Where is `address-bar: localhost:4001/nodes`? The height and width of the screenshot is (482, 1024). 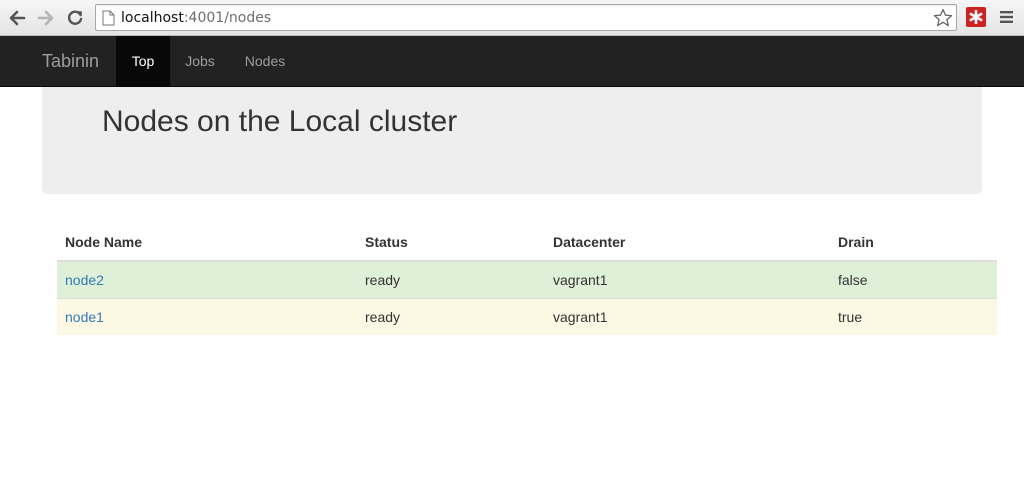 address-bar: localhost:4001/nodes is located at coordinates (526, 17).